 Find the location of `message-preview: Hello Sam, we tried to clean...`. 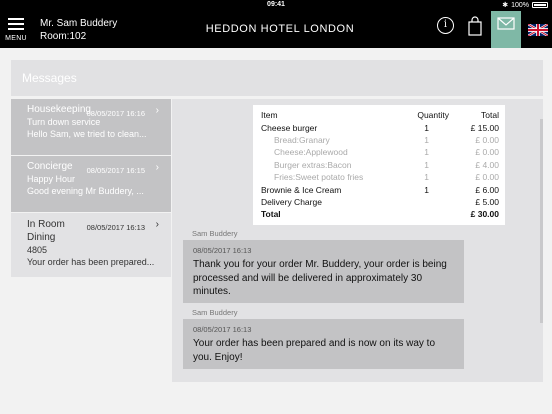

message-preview: Hello Sam, we tried to clean... is located at coordinates (87, 134).